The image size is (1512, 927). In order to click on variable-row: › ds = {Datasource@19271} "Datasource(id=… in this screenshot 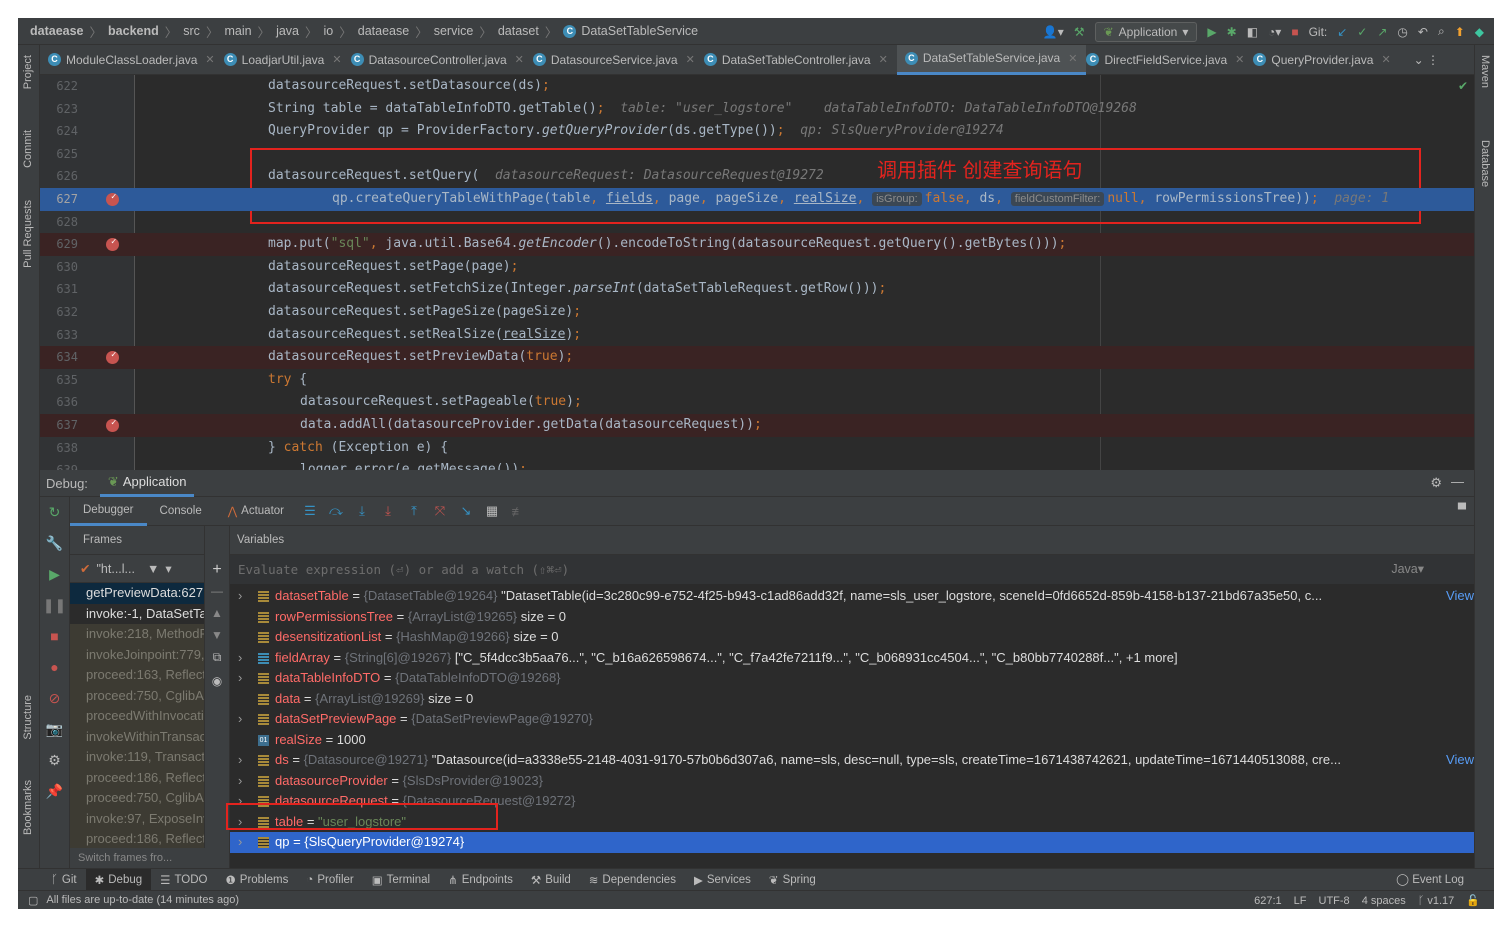, I will do `click(852, 760)`.